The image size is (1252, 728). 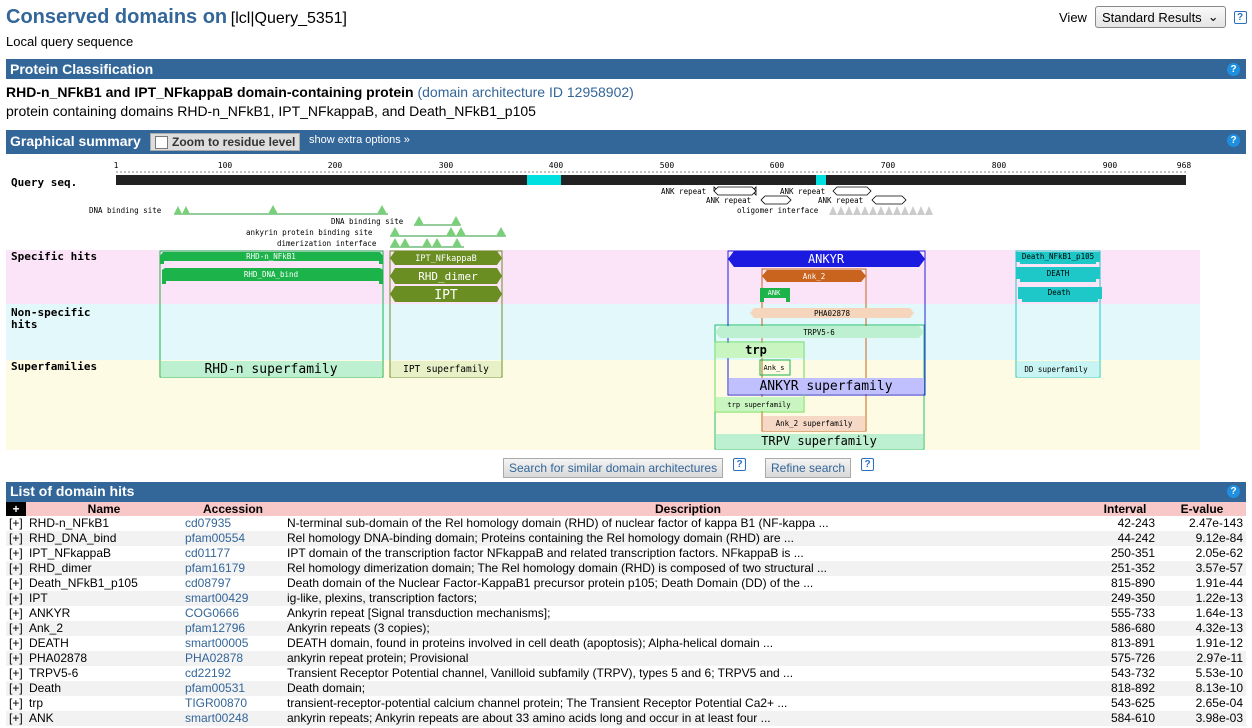 I want to click on hit-accession-link: cd01177, so click(x=233, y=553).